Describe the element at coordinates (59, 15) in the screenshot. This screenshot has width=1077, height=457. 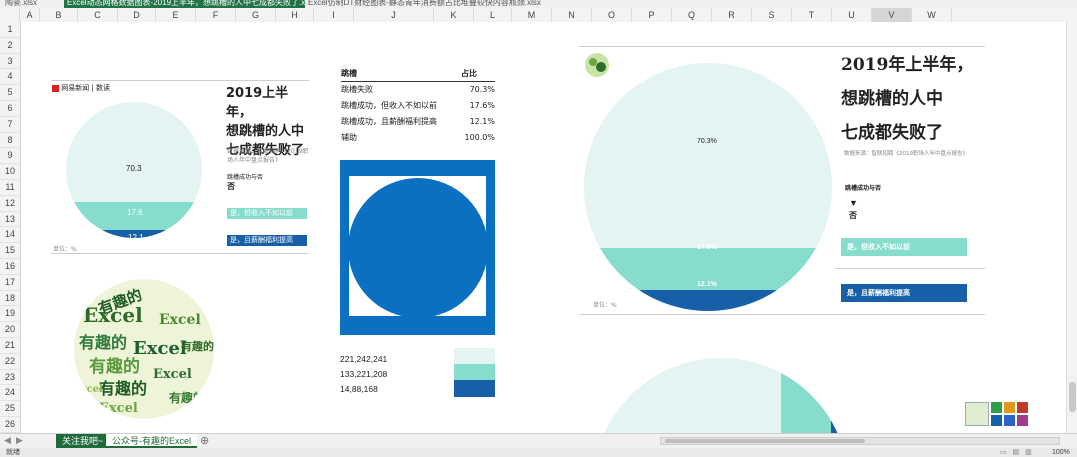
I see `column-header-cell: B` at that location.